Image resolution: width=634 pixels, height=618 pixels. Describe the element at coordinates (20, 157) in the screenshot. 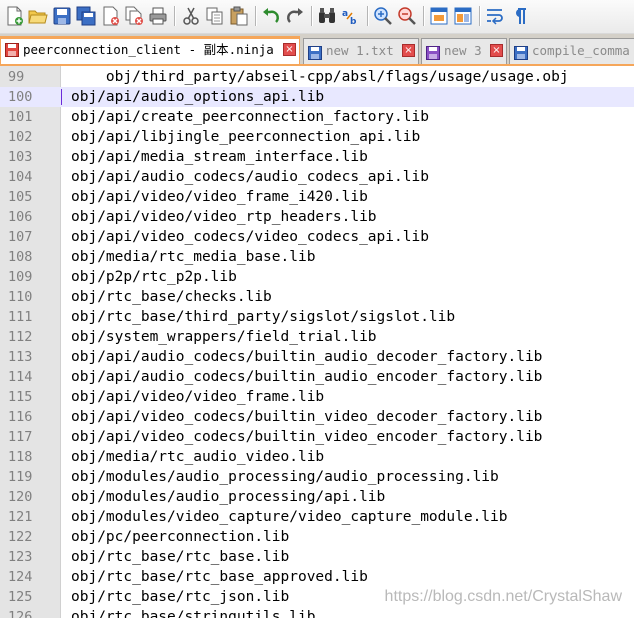

I see `line-number: 103` at that location.